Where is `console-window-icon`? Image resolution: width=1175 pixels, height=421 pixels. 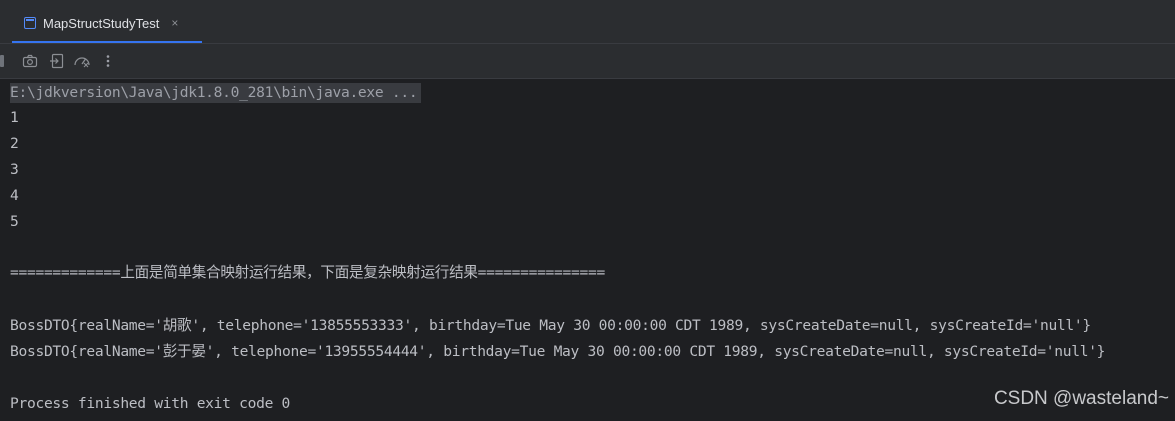
console-window-icon is located at coordinates (30, 23).